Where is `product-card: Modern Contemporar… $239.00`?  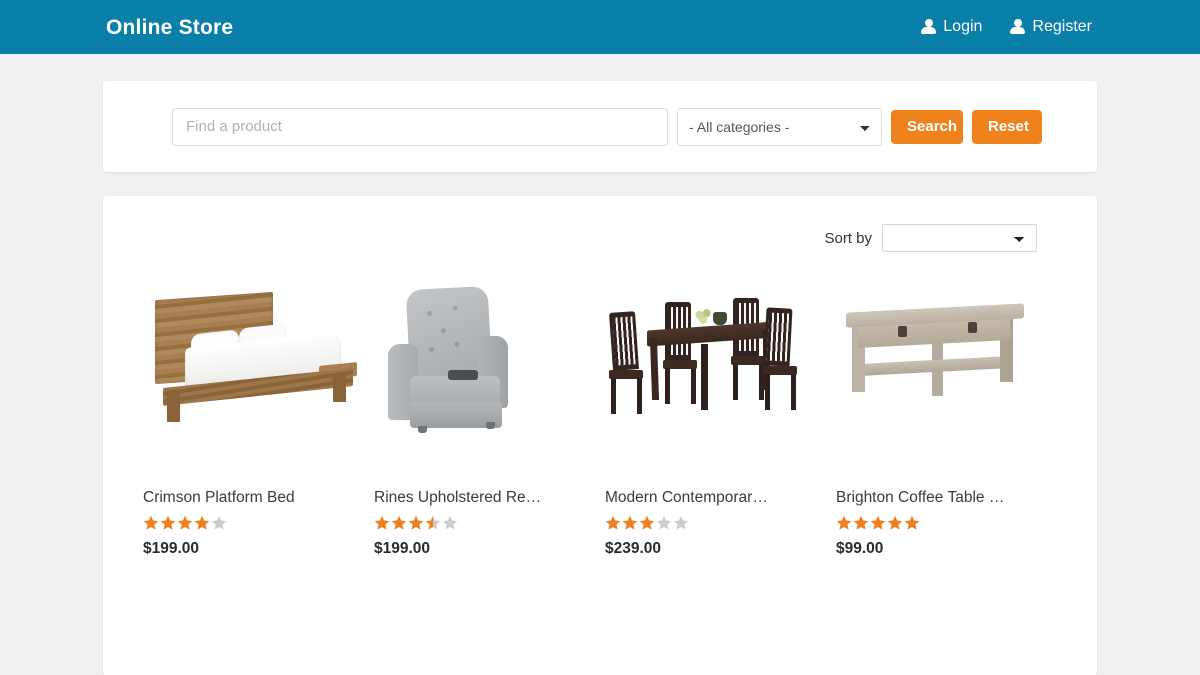 product-card: Modern Contemporar… $239.00 is located at coordinates (720, 418).